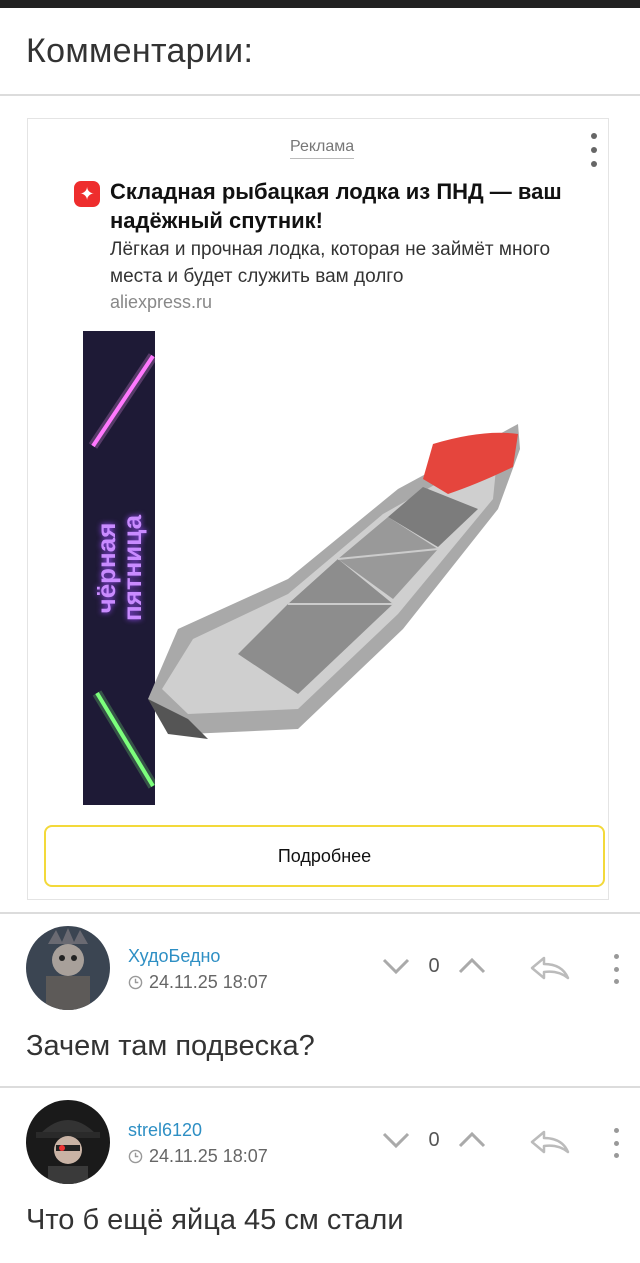 This screenshot has width=640, height=1263. I want to click on ad-details-button: Подробнее, so click(324, 856).